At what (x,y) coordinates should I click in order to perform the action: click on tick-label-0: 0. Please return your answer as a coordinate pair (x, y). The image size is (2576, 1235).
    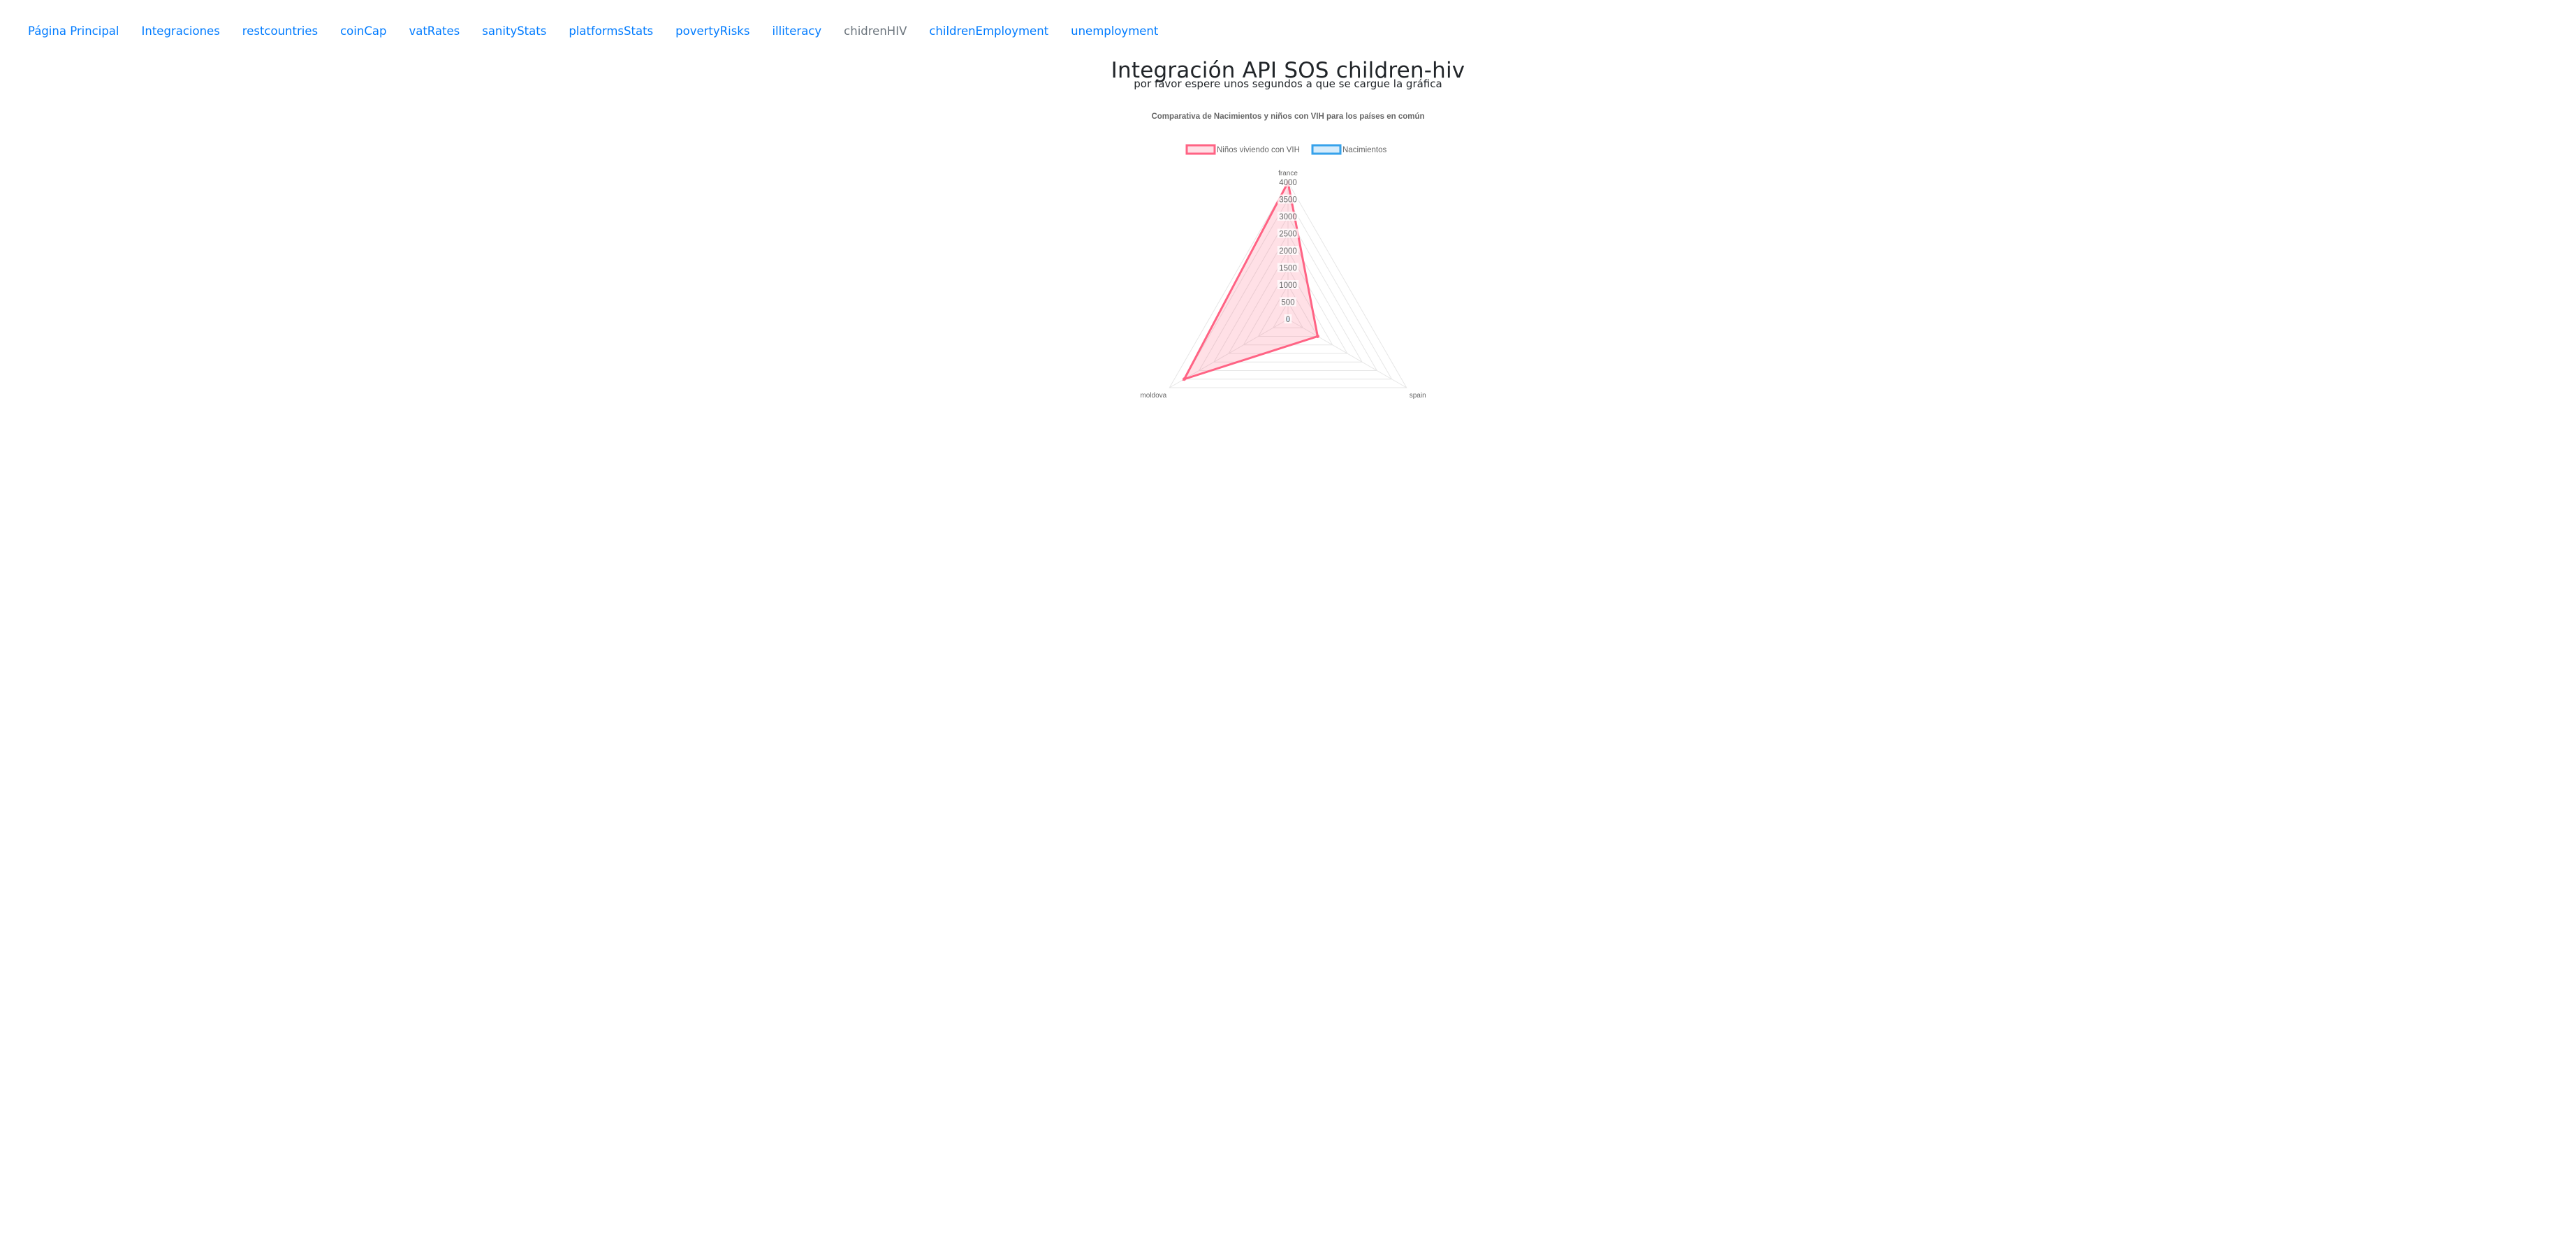
    Looking at the image, I should click on (1288, 320).